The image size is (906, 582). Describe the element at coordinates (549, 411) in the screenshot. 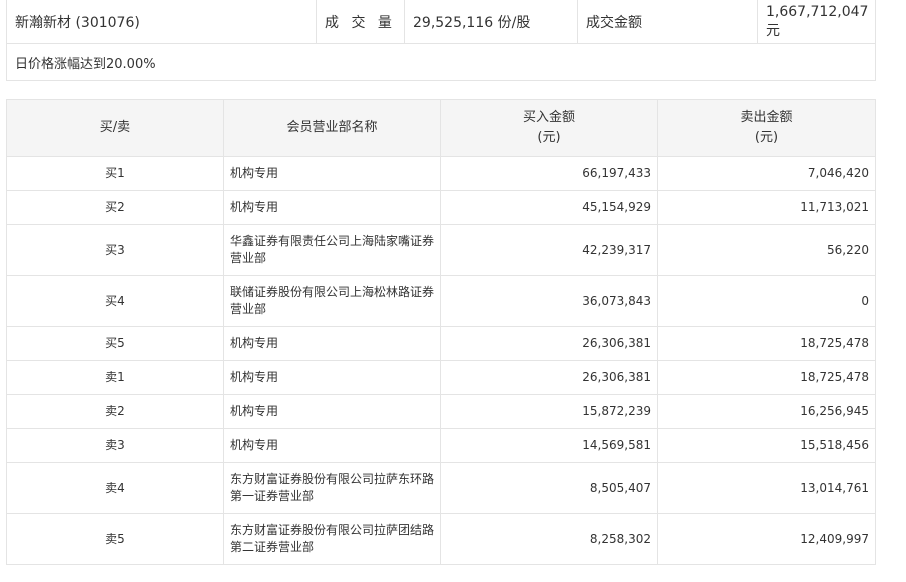

I see `buy-amount-cell: 15,872,239` at that location.